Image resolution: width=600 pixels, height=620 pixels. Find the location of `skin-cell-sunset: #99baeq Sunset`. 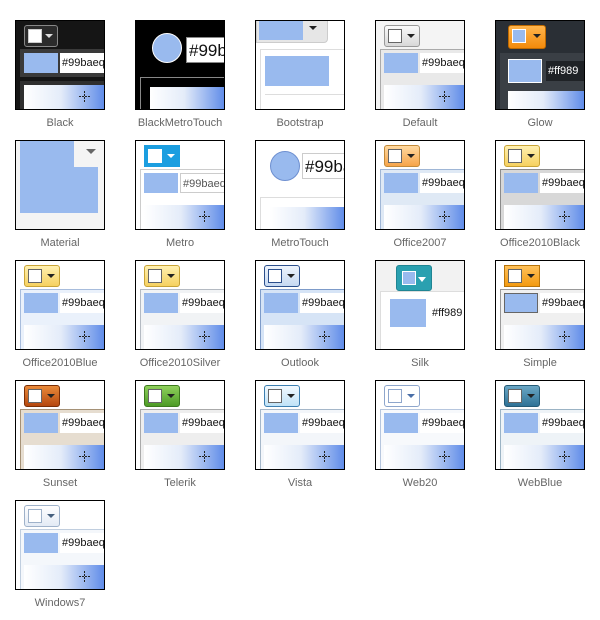

skin-cell-sunset: #99baeq Sunset is located at coordinates (55, 439).